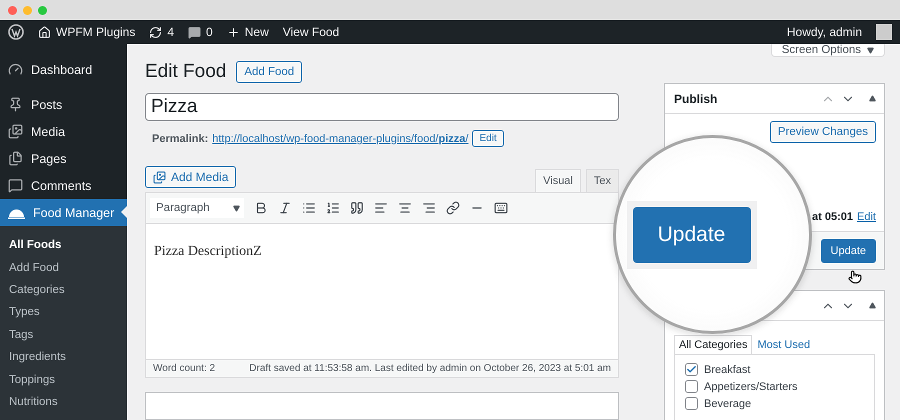 The height and width of the screenshot is (420, 900). Describe the element at coordinates (824, 32) in the screenshot. I see `greeting-link: Howdy, admin` at that location.